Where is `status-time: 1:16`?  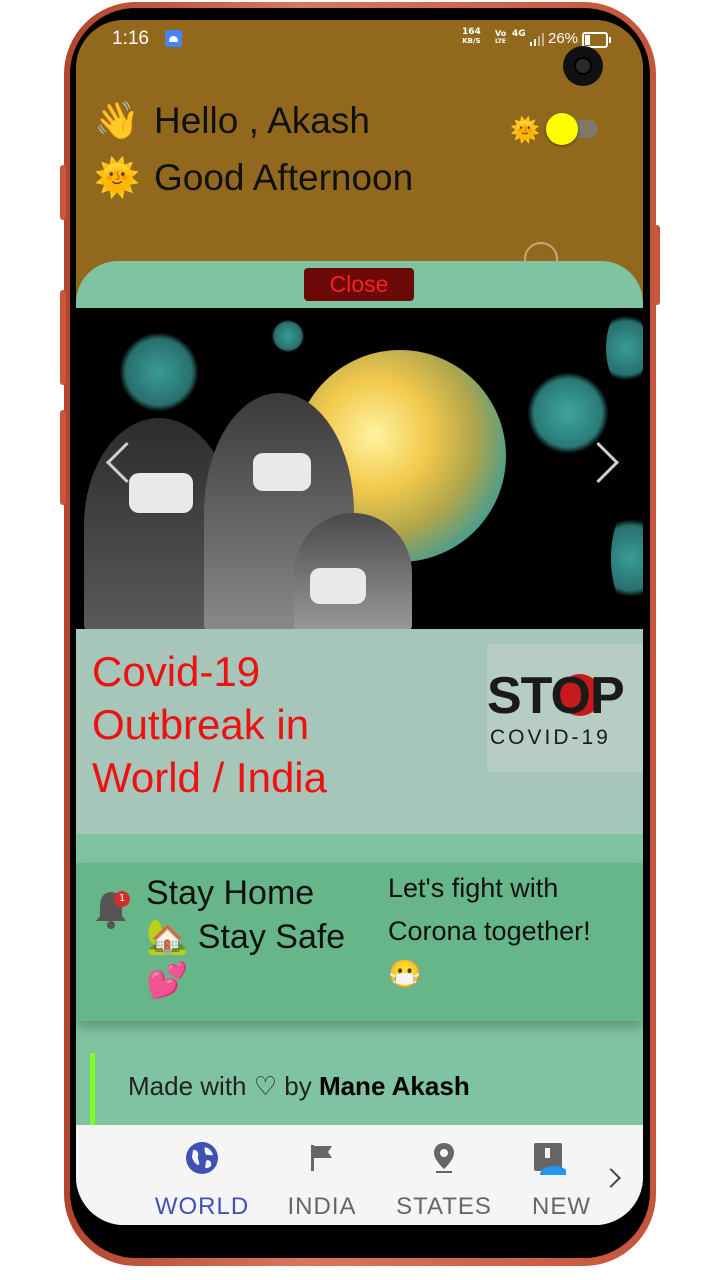
status-time: 1:16 is located at coordinates (130, 38).